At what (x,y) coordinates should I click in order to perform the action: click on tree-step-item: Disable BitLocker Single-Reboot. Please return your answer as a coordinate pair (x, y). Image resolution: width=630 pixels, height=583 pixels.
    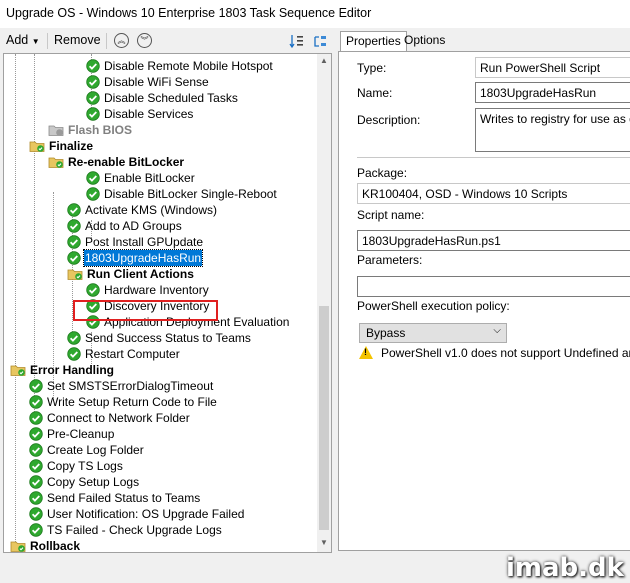
    Looking at the image, I should click on (182, 194).